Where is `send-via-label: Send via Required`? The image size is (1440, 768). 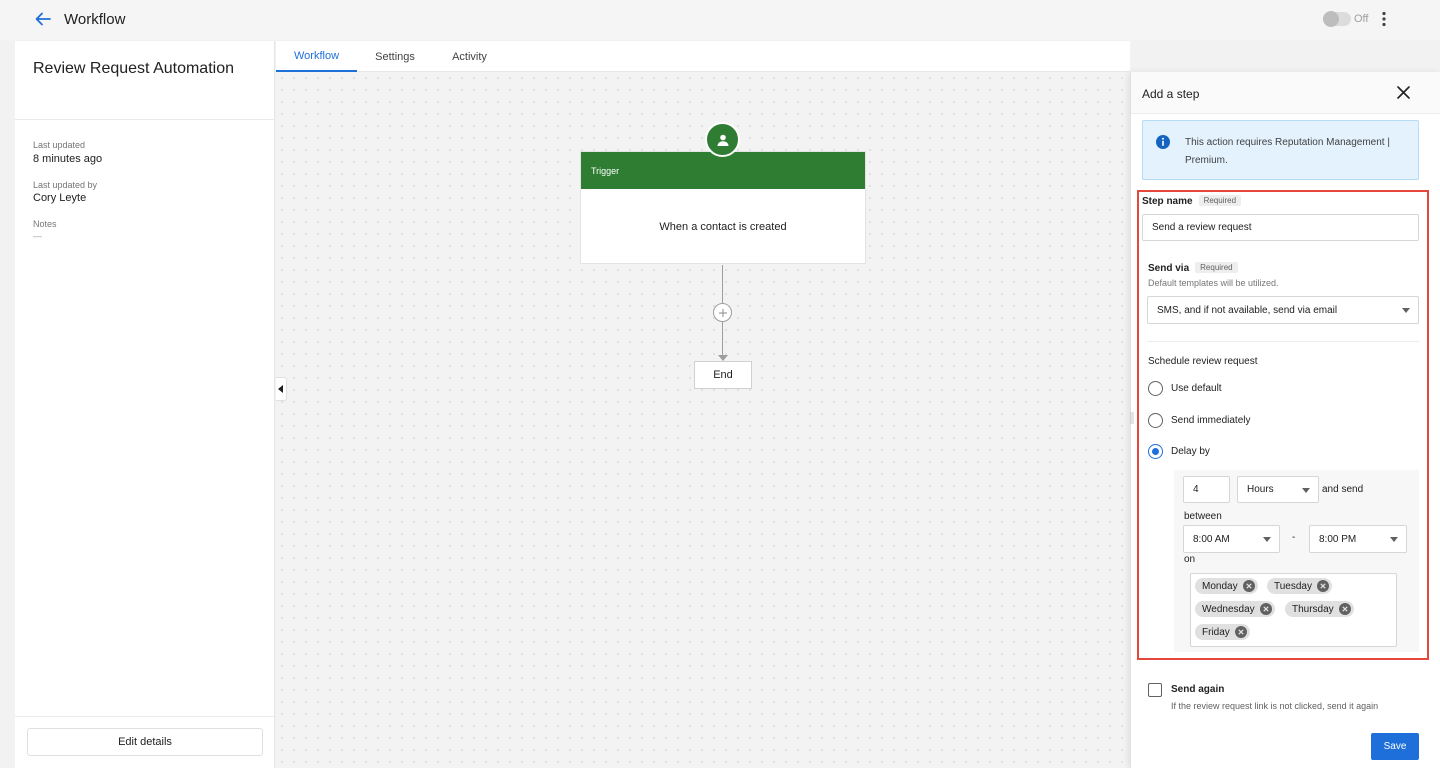 send-via-label: Send via Required is located at coordinates (1193, 268).